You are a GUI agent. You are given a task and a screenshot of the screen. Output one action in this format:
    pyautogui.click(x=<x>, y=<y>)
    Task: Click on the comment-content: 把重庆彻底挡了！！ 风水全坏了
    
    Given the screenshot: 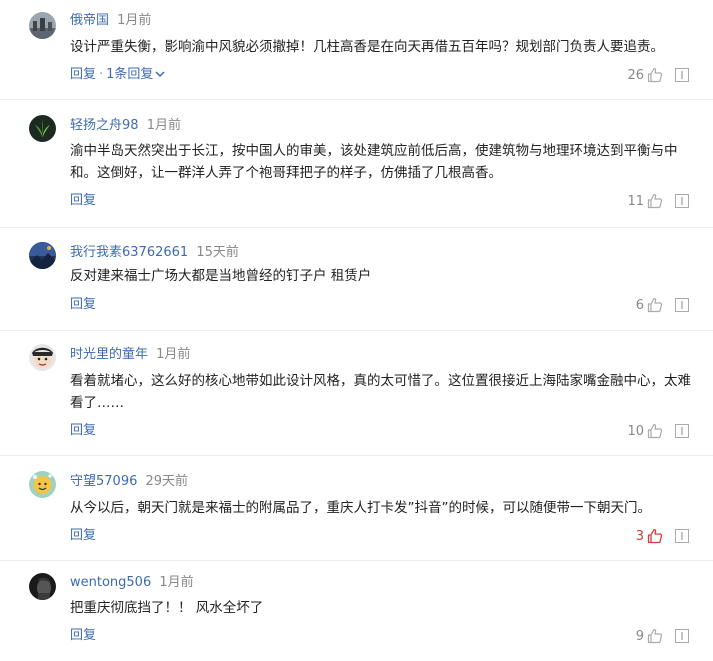 What is the action you would take?
    pyautogui.click(x=167, y=608)
    